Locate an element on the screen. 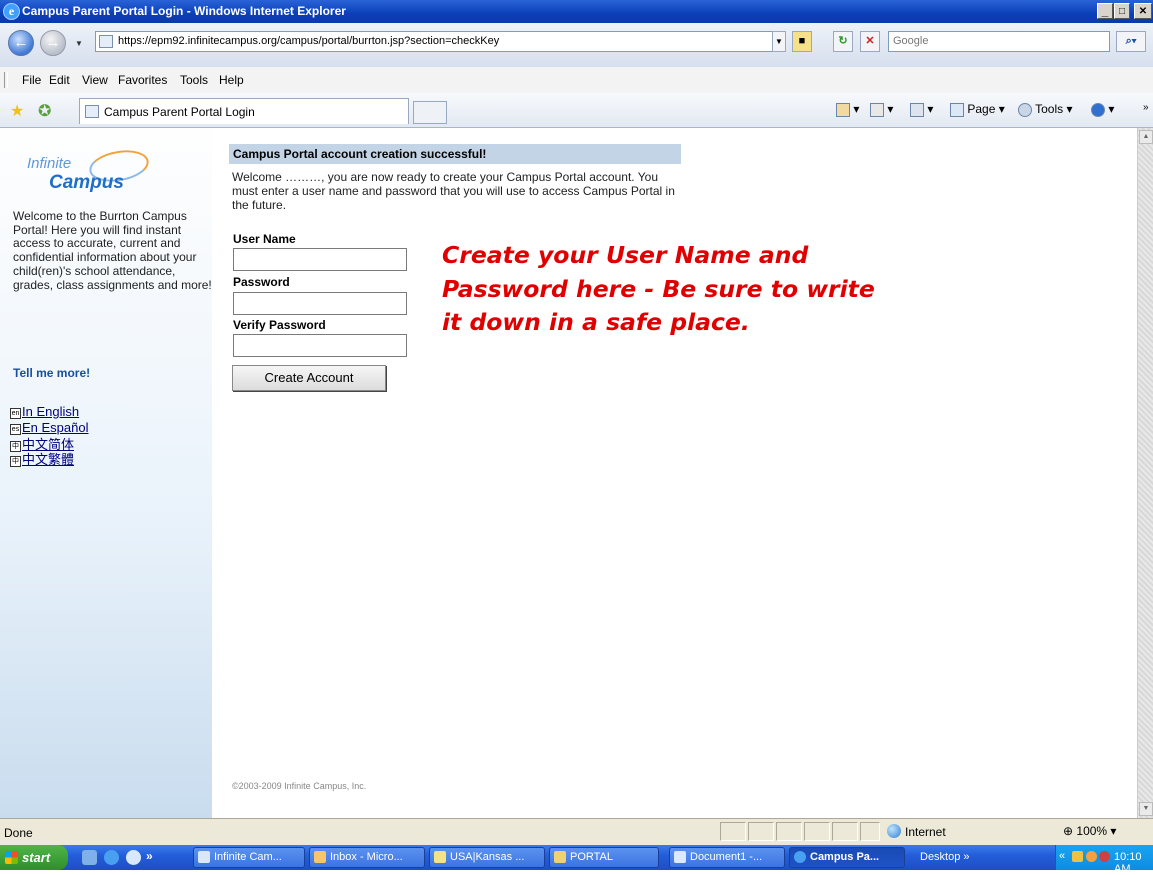 The image size is (1153, 875). desktop-toolbar: Desktop » is located at coordinates (945, 857).